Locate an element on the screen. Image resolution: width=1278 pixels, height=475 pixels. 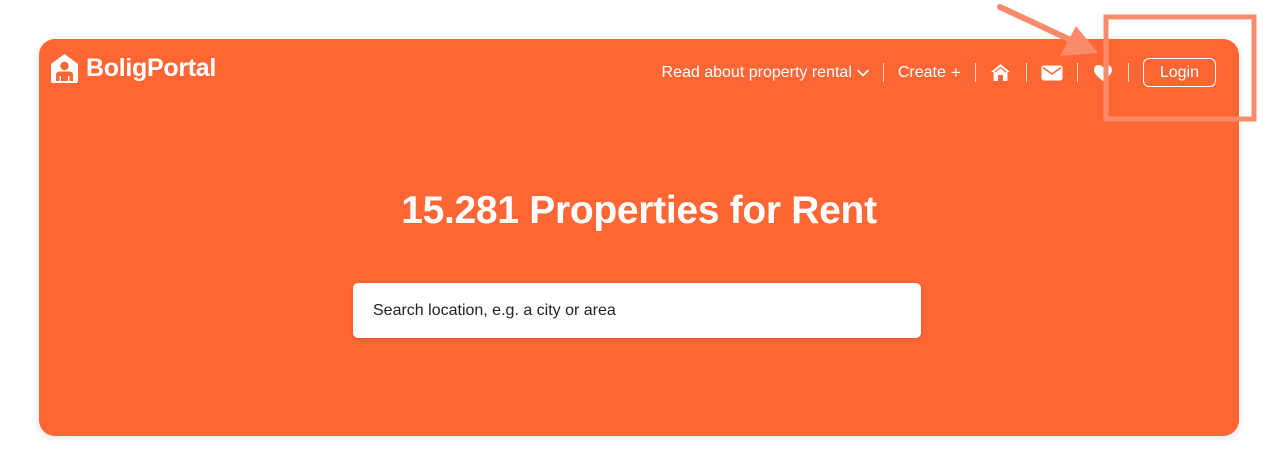
house-person-icon is located at coordinates (64, 68).